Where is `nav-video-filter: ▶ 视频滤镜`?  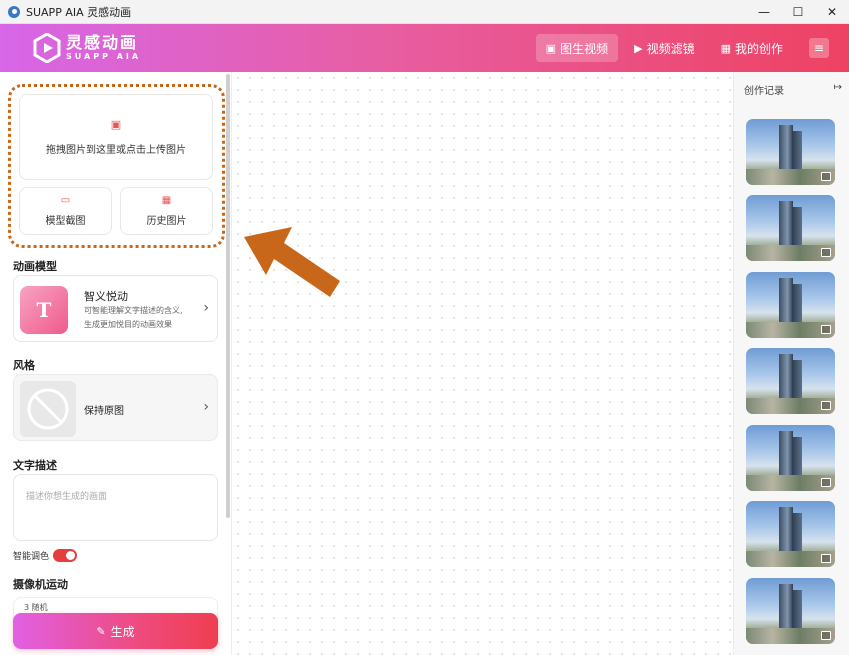
nav-video-filter: ▶ 视频滤镜 is located at coordinates (664, 48).